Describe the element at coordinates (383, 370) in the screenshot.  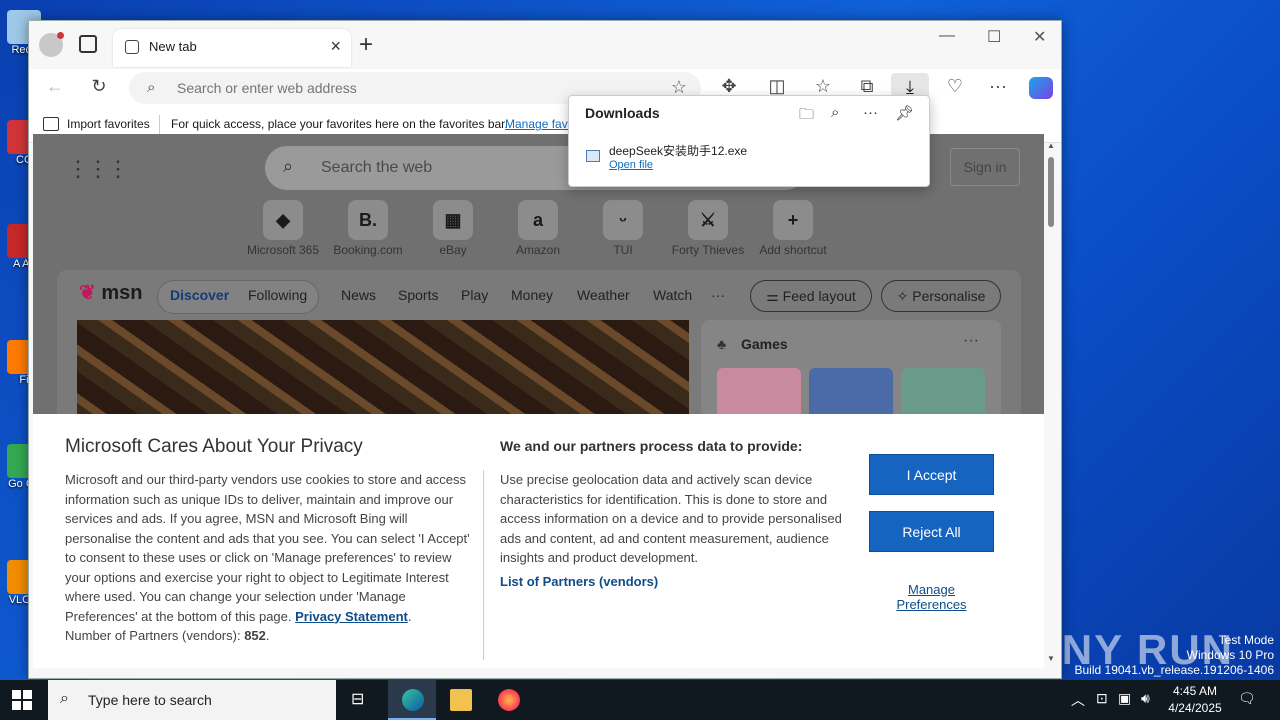
I see `hero-image` at that location.